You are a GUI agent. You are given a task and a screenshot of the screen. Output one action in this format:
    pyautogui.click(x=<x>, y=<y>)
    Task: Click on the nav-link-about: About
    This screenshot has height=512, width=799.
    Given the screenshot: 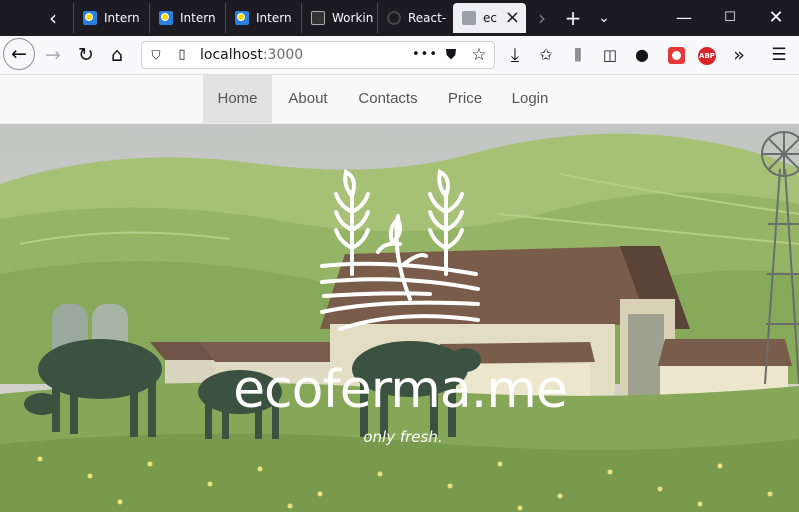 What is the action you would take?
    pyautogui.click(x=308, y=99)
    